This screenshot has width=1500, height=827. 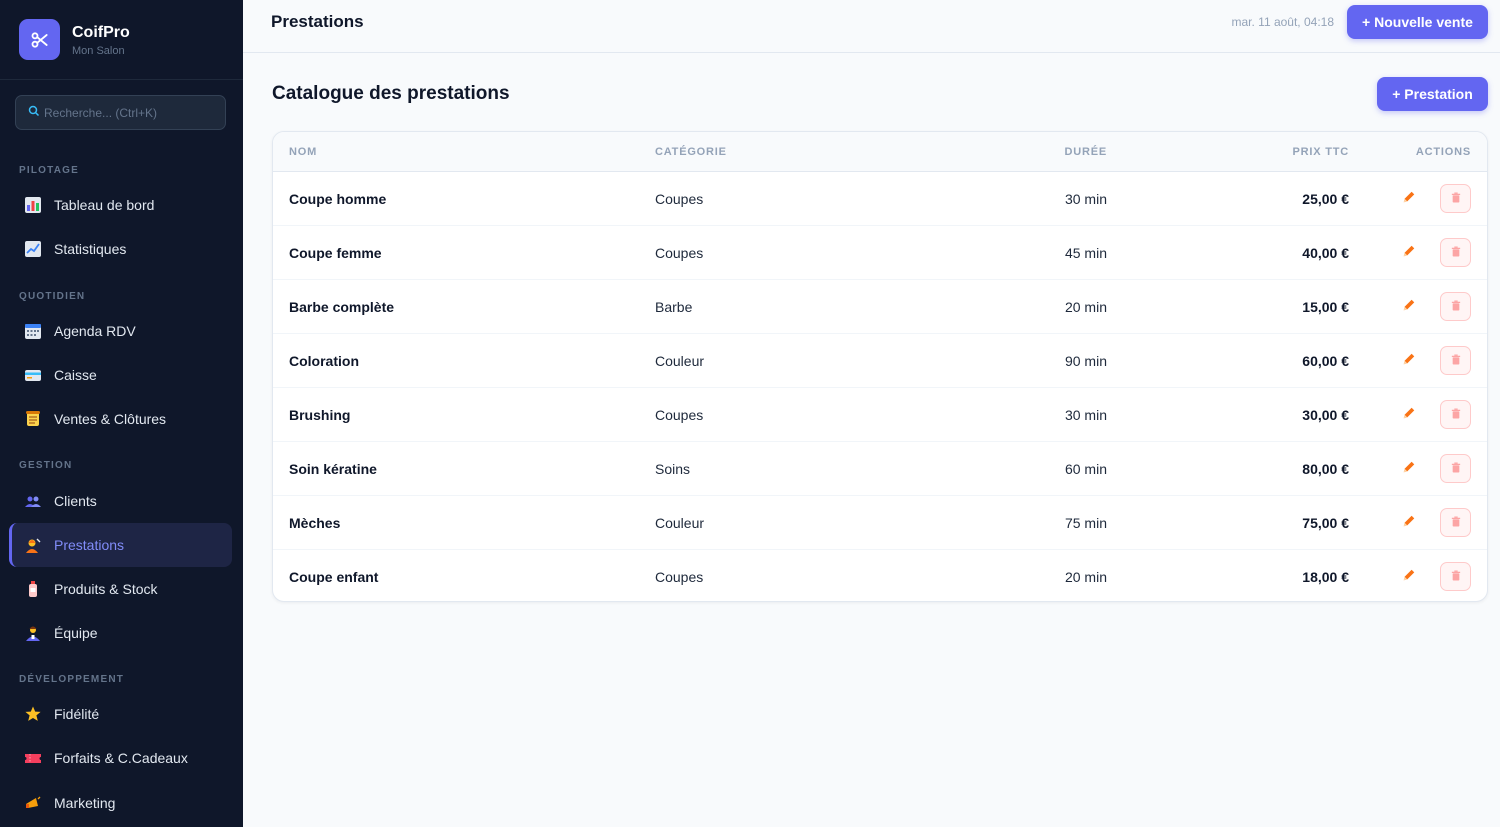 What do you see at coordinates (120, 501) in the screenshot?
I see `sidebar-item-clients: Clients` at bounding box center [120, 501].